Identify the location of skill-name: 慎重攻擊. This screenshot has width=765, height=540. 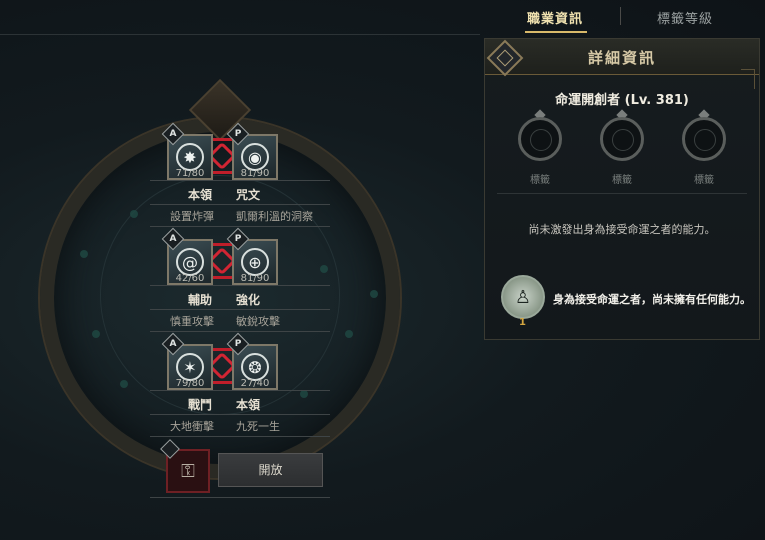
(192, 321).